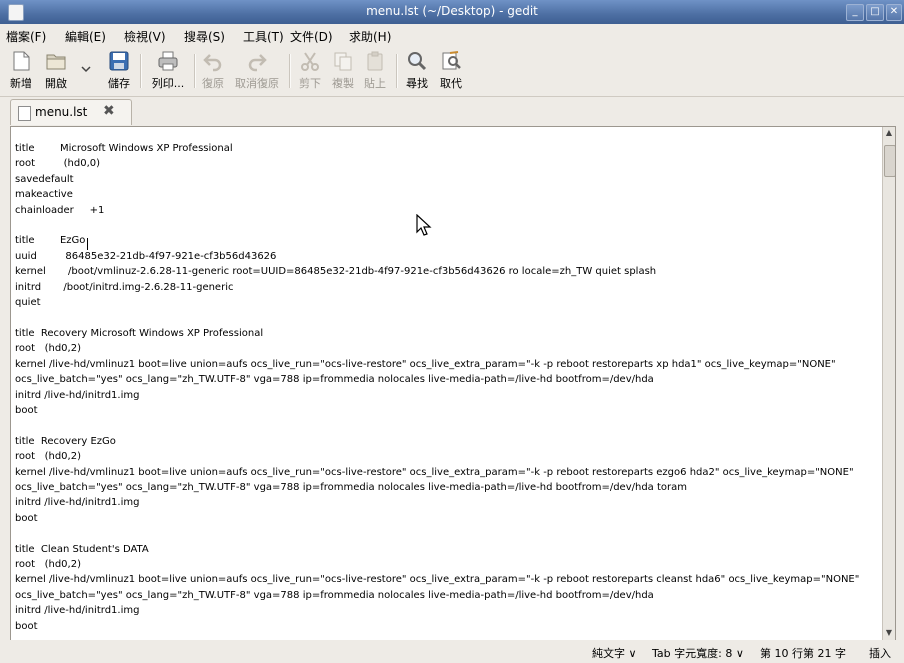  What do you see at coordinates (698, 653) in the screenshot?
I see `tab-width-selector: Tab 字元寬度: 8 ∨` at bounding box center [698, 653].